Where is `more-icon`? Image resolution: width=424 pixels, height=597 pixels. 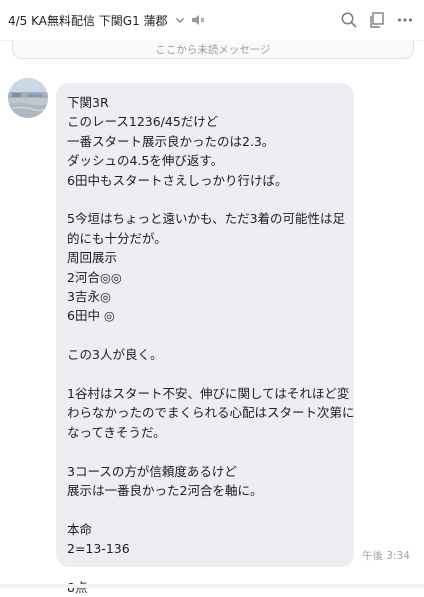
more-icon is located at coordinates (405, 20).